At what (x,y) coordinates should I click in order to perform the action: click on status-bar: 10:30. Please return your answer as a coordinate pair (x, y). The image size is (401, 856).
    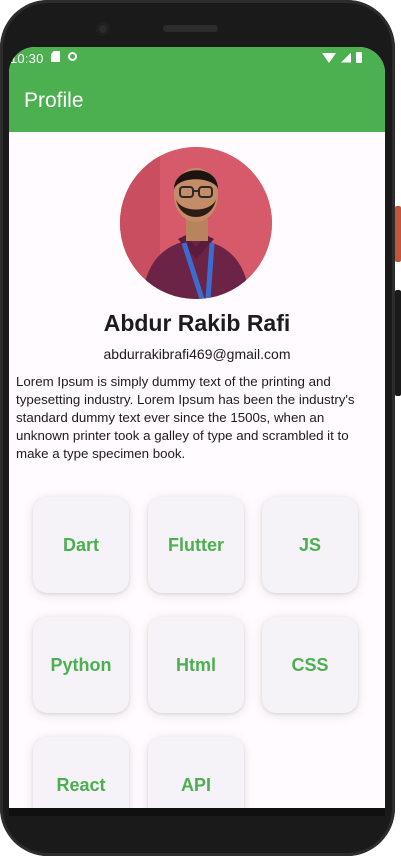
    Looking at the image, I should click on (197, 59).